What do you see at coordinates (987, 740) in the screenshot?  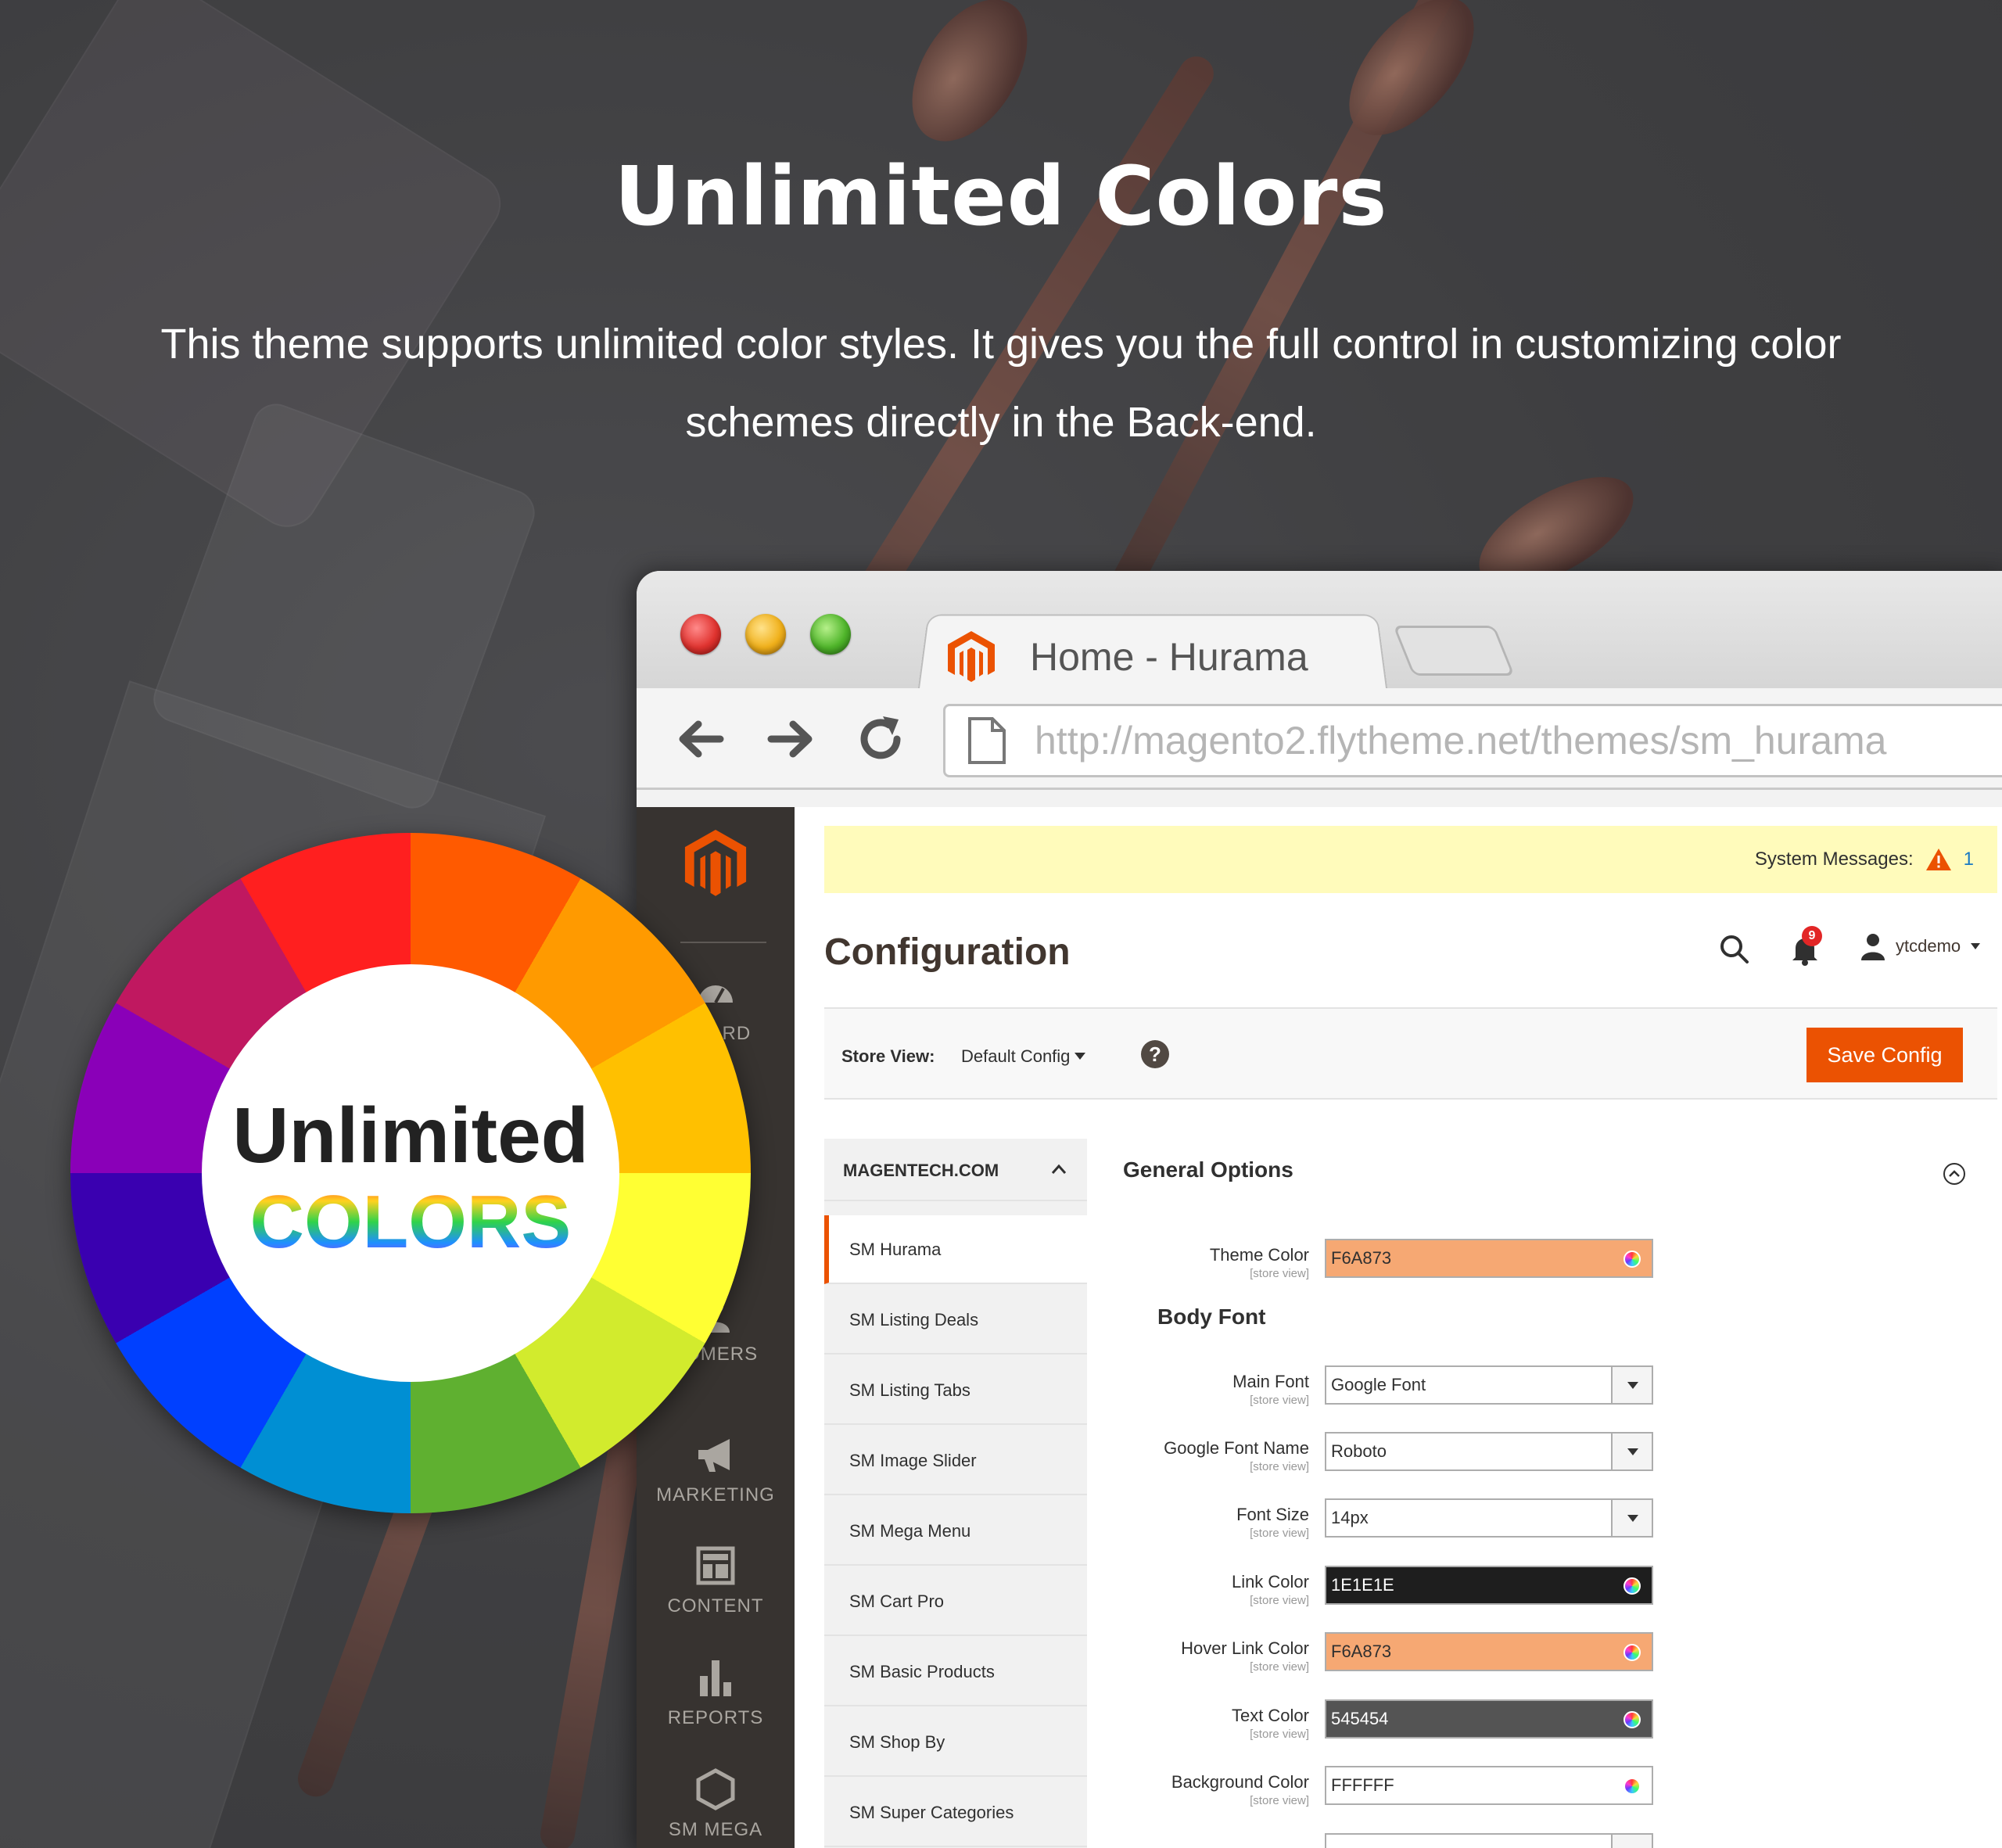 I see `page-icon` at bounding box center [987, 740].